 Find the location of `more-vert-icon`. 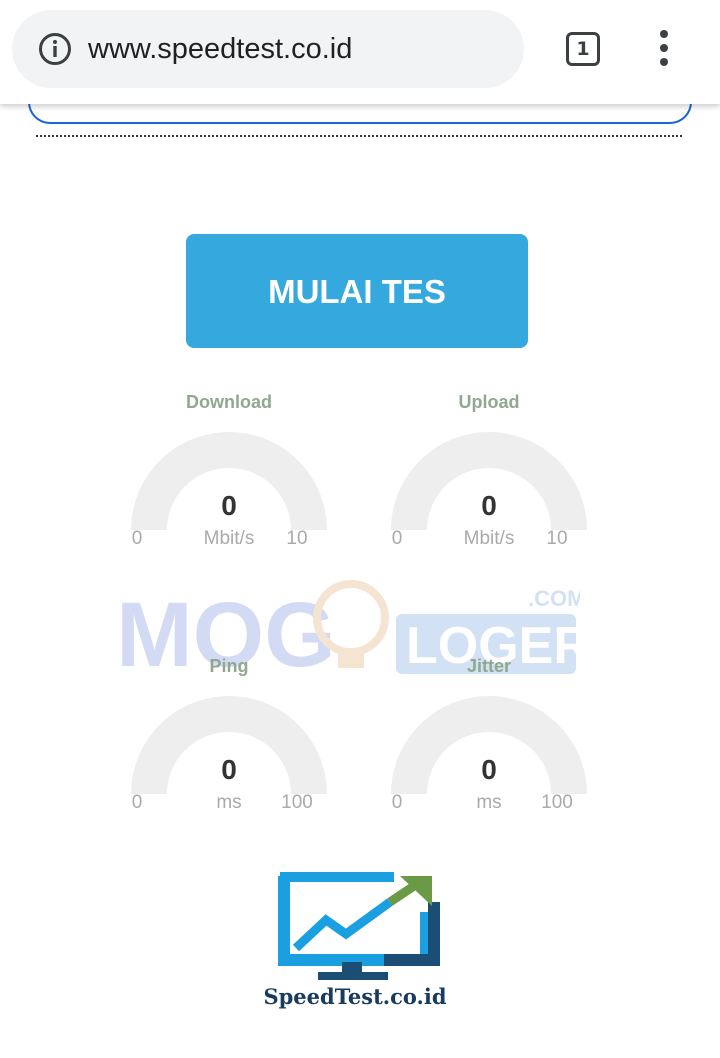

more-vert-icon is located at coordinates (664, 50).